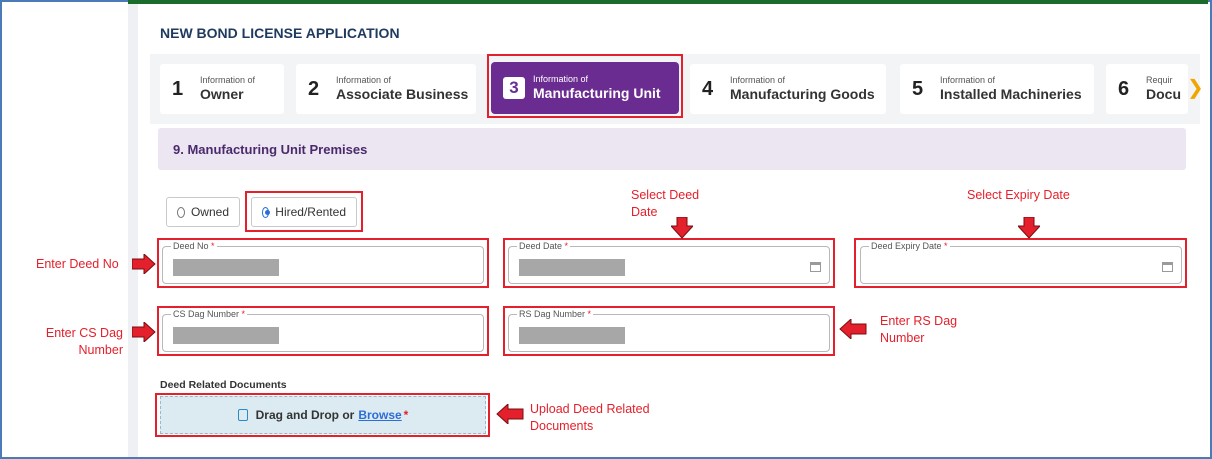 This screenshot has width=1212, height=459. Describe the element at coordinates (322, 415) in the screenshot. I see `highlight-box-upload` at that location.